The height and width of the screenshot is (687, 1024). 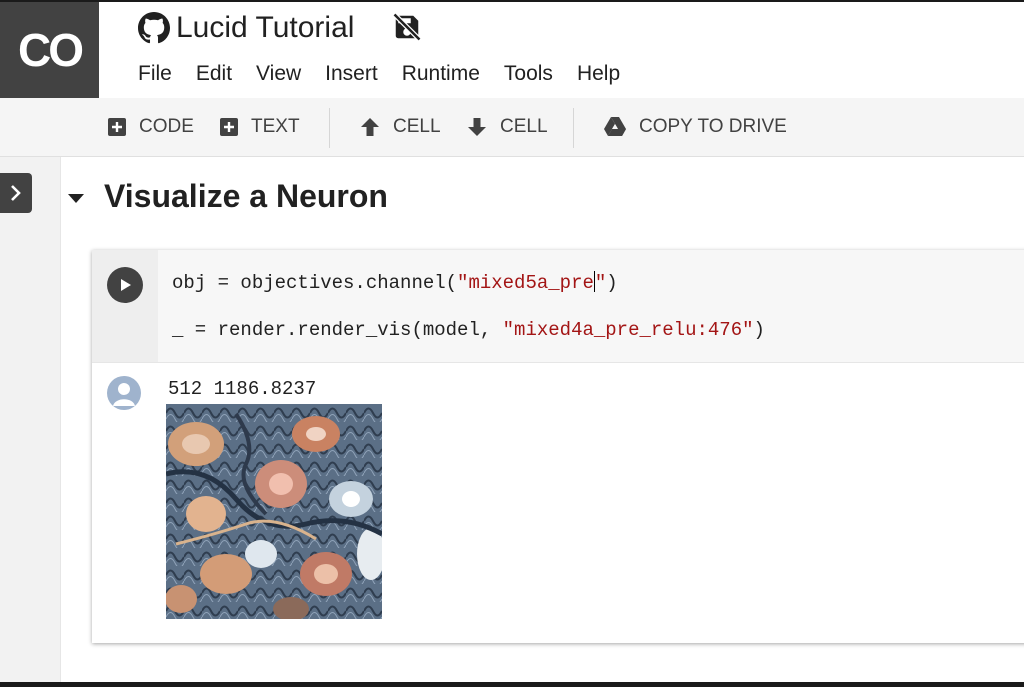 I want to click on copy-to-drive-label: COPY TO DRIVE, so click(x=713, y=126).